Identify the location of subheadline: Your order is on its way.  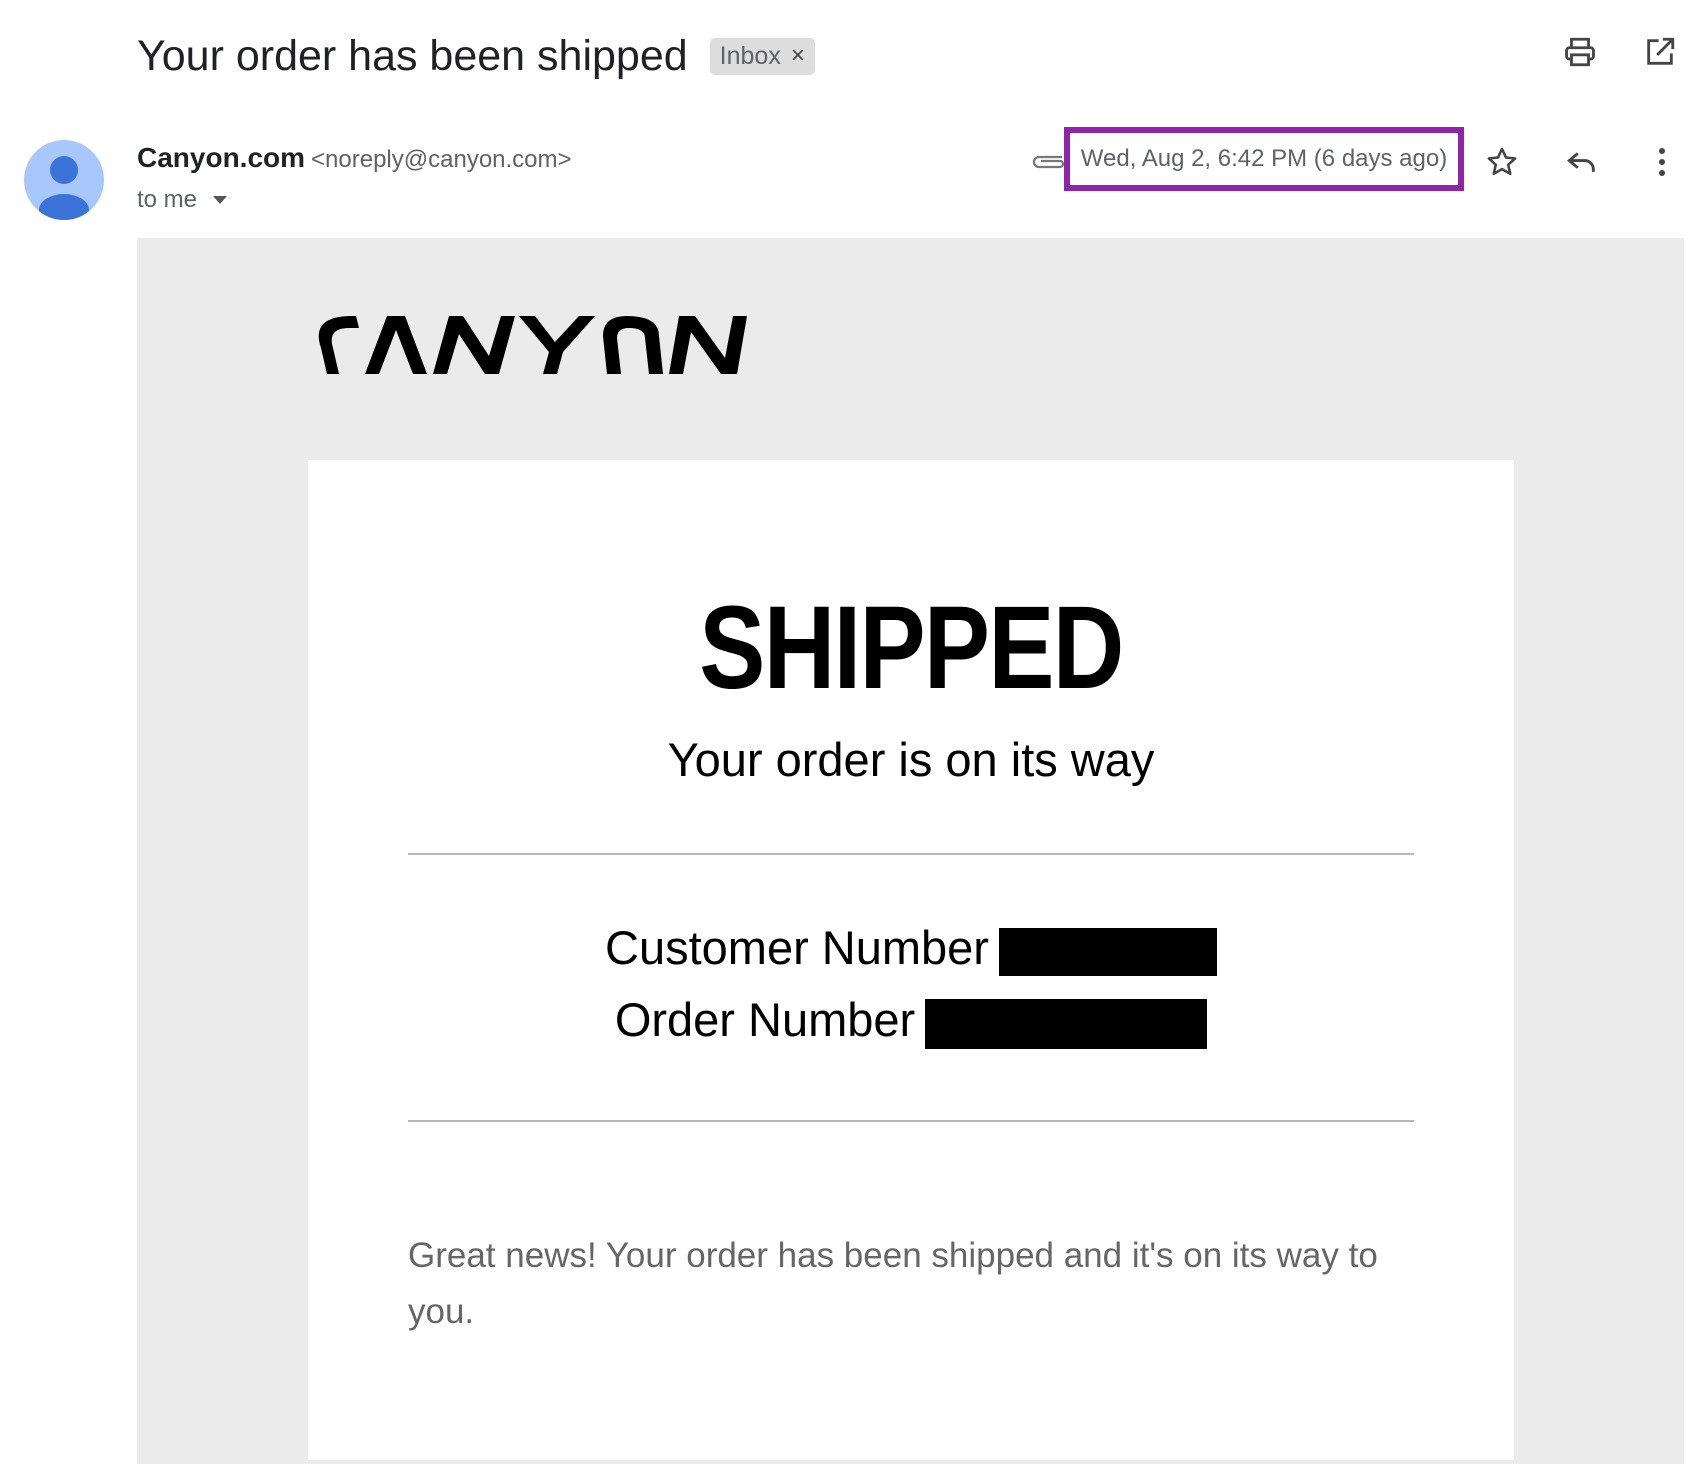
(911, 759).